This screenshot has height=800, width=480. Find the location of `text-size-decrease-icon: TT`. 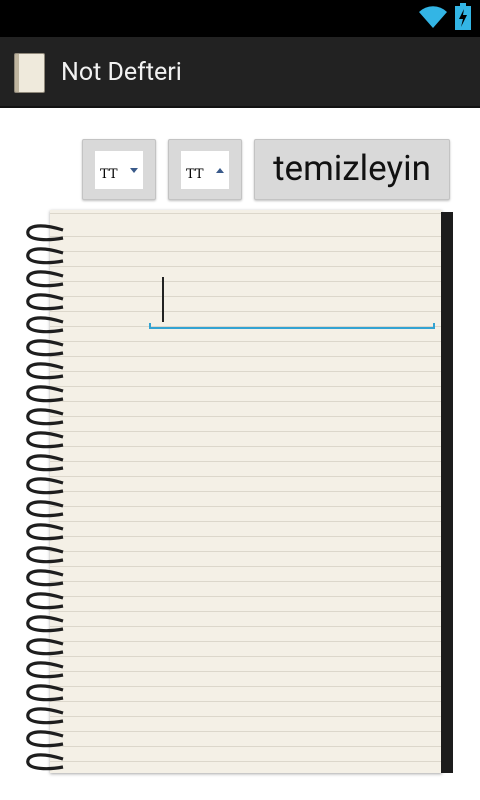

text-size-decrease-icon: TT is located at coordinates (119, 170).